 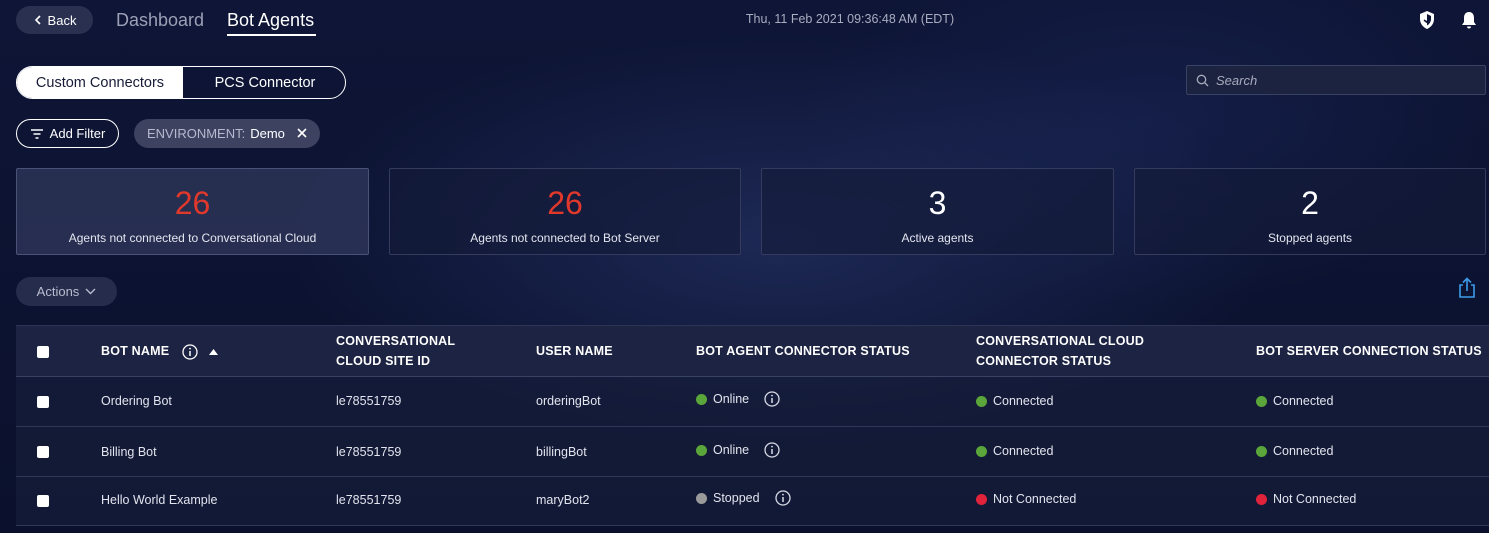 I want to click on add-filter-button: Add Filter, so click(x=67, y=133).